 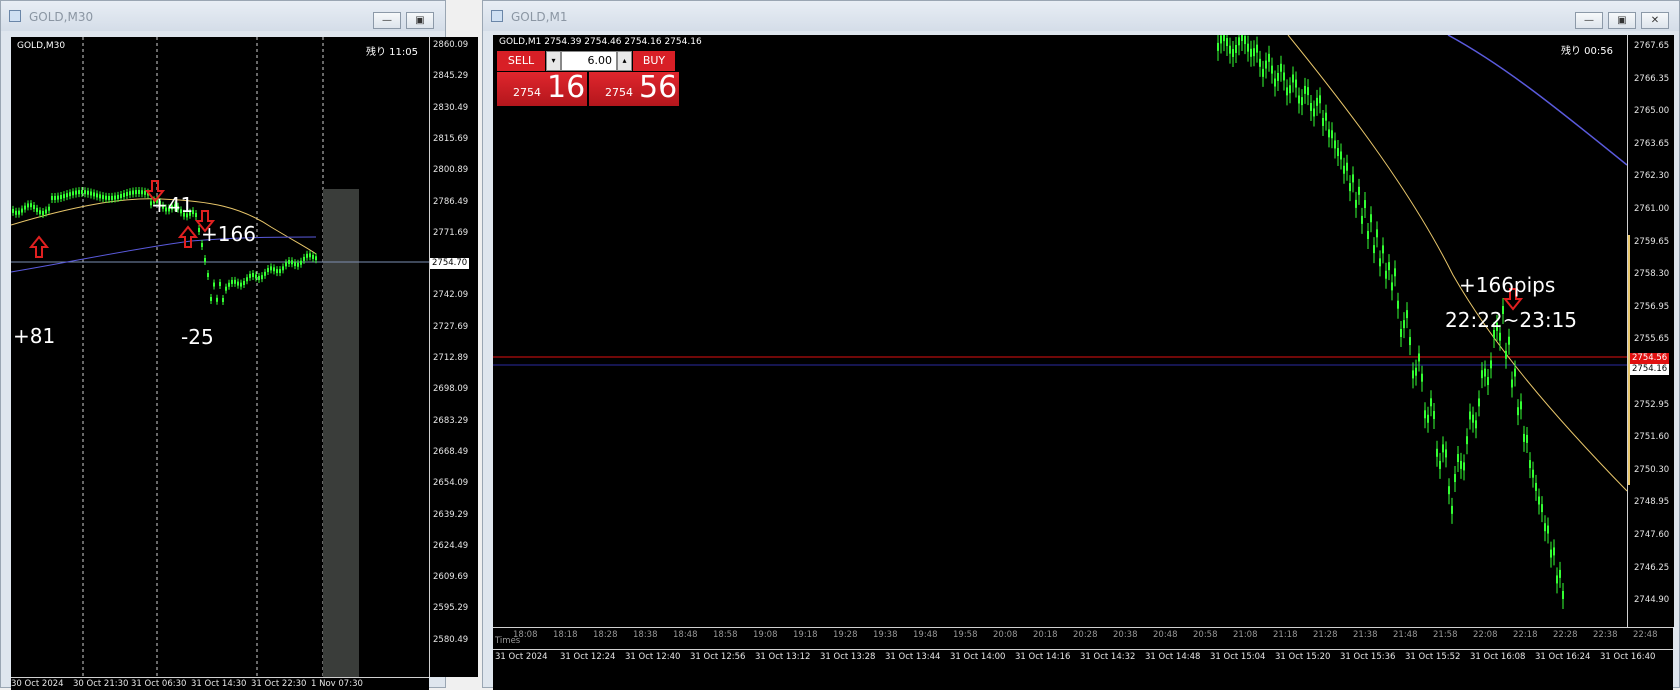 I want to click on time-label: 31 Oct 12:56, so click(x=718, y=657).